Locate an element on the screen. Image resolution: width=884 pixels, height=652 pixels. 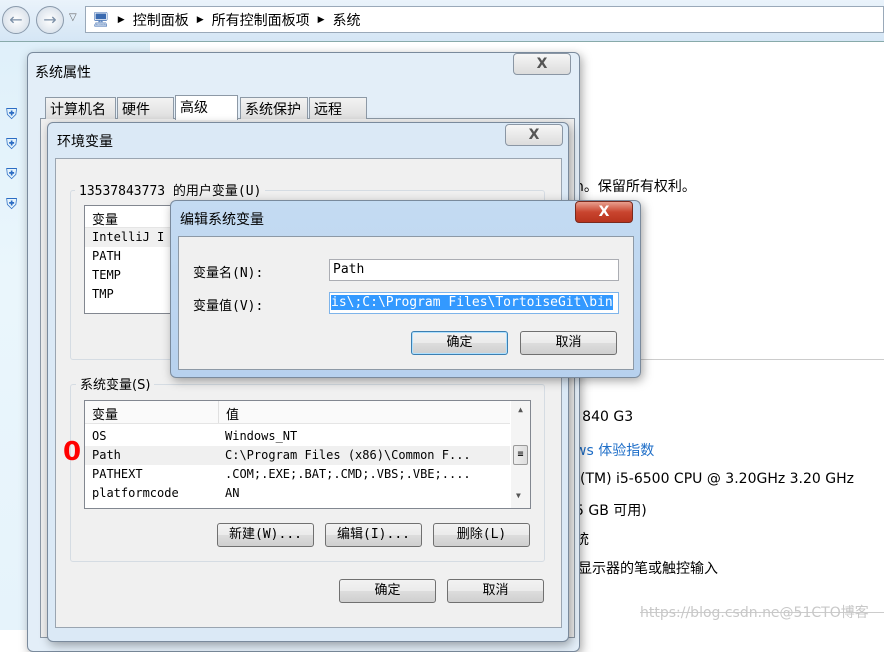
tab-system-protection: 系统保护 is located at coordinates (274, 108).